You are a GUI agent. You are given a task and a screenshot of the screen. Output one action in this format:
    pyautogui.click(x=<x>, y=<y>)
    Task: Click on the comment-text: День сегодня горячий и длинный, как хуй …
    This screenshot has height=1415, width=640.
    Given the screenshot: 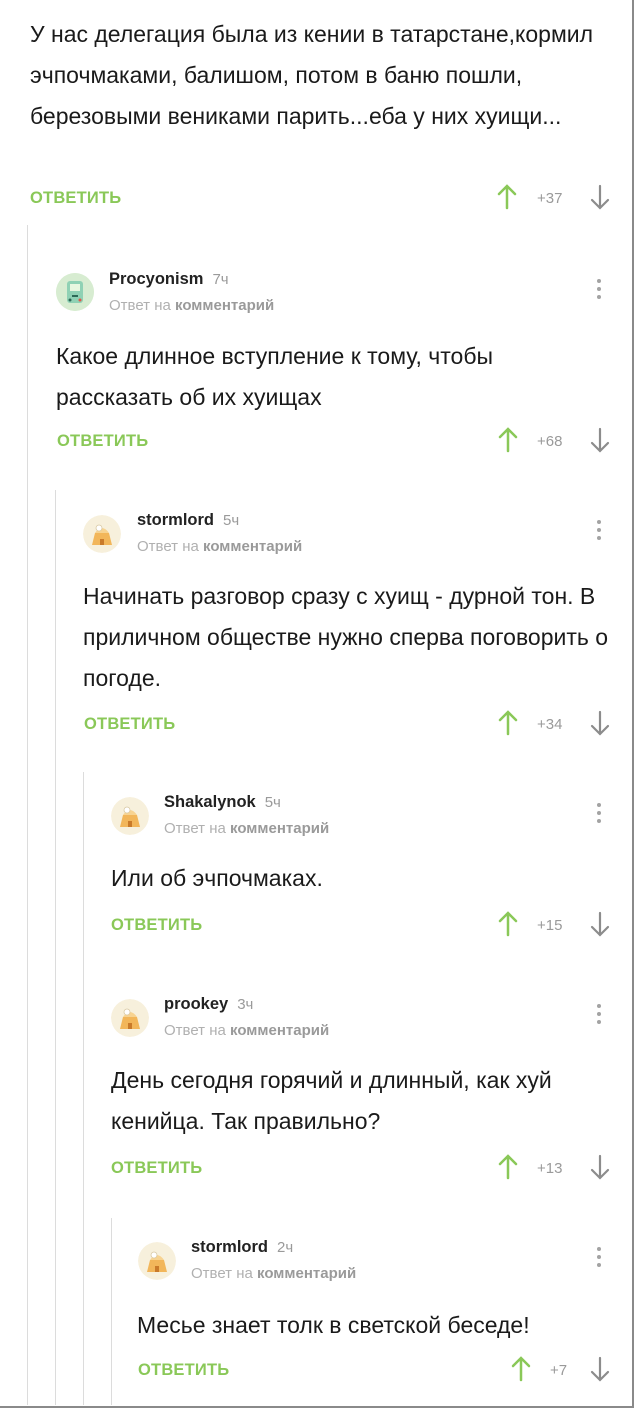 What is the action you would take?
    pyautogui.click(x=331, y=1100)
    